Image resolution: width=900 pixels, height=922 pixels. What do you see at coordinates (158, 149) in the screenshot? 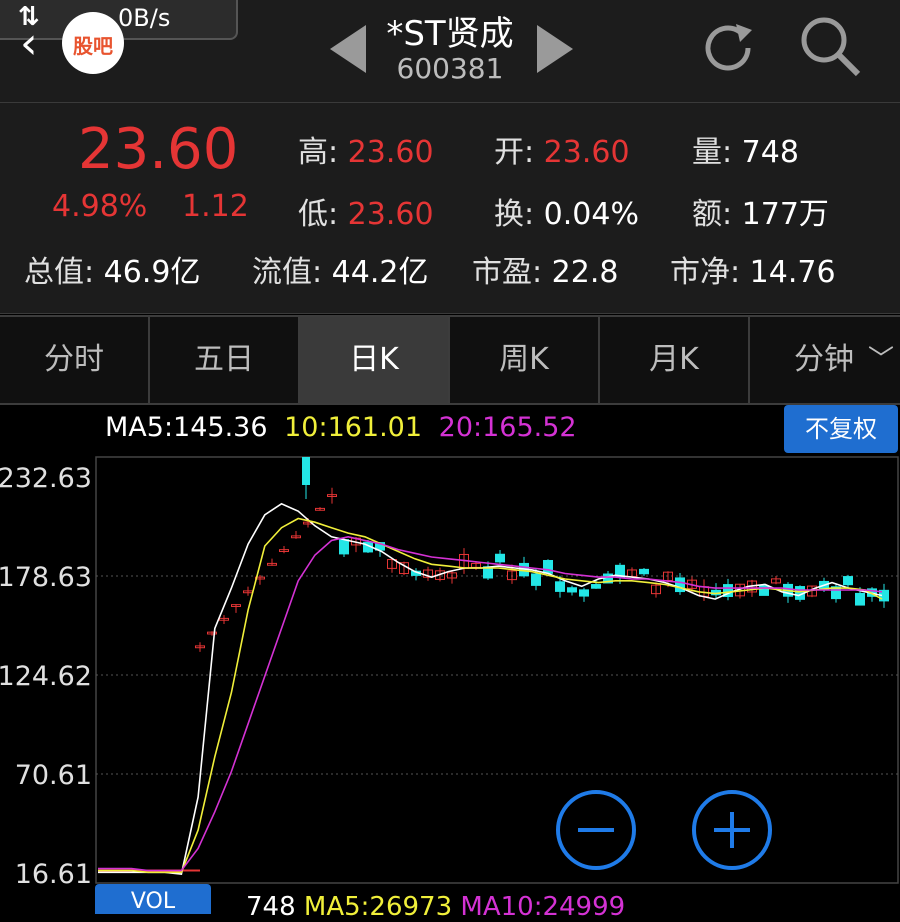
I see `last-price: 23.60` at bounding box center [158, 149].